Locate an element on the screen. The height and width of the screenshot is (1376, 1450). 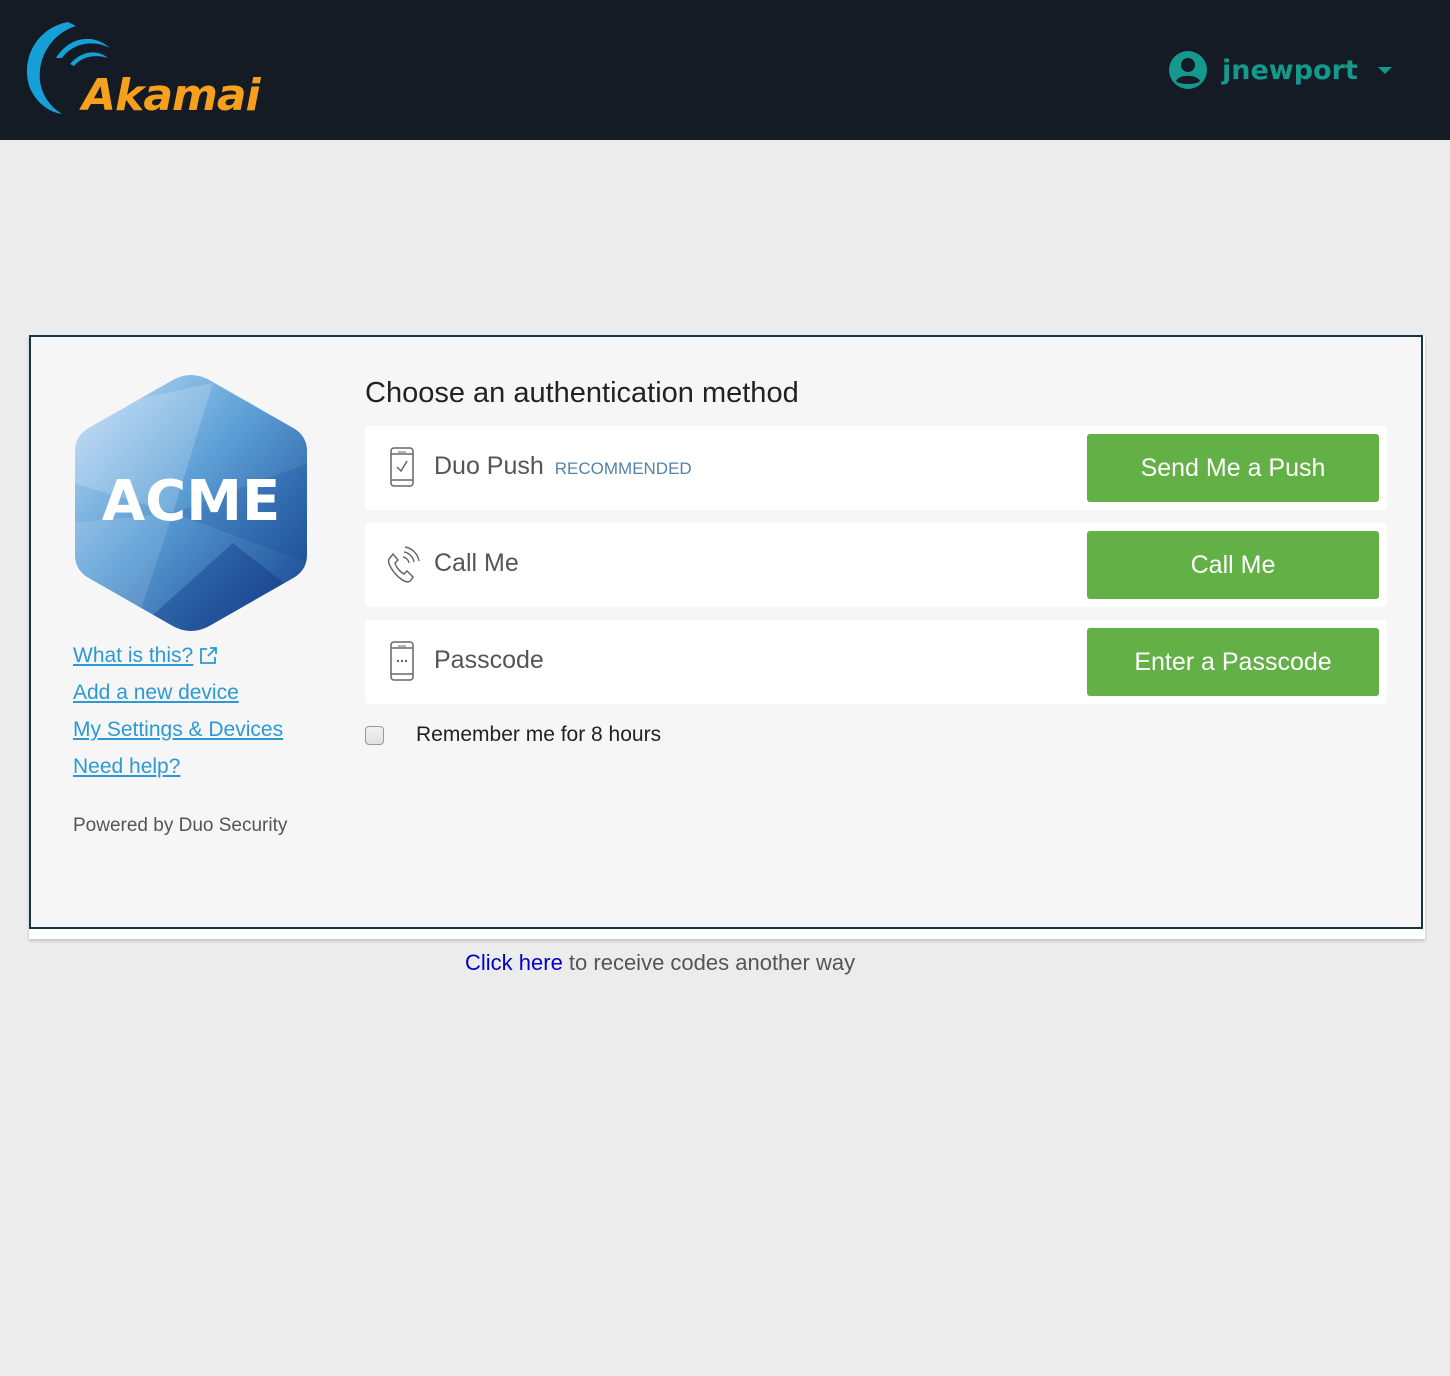
user-menu: jnewport is located at coordinates (1280, 70).